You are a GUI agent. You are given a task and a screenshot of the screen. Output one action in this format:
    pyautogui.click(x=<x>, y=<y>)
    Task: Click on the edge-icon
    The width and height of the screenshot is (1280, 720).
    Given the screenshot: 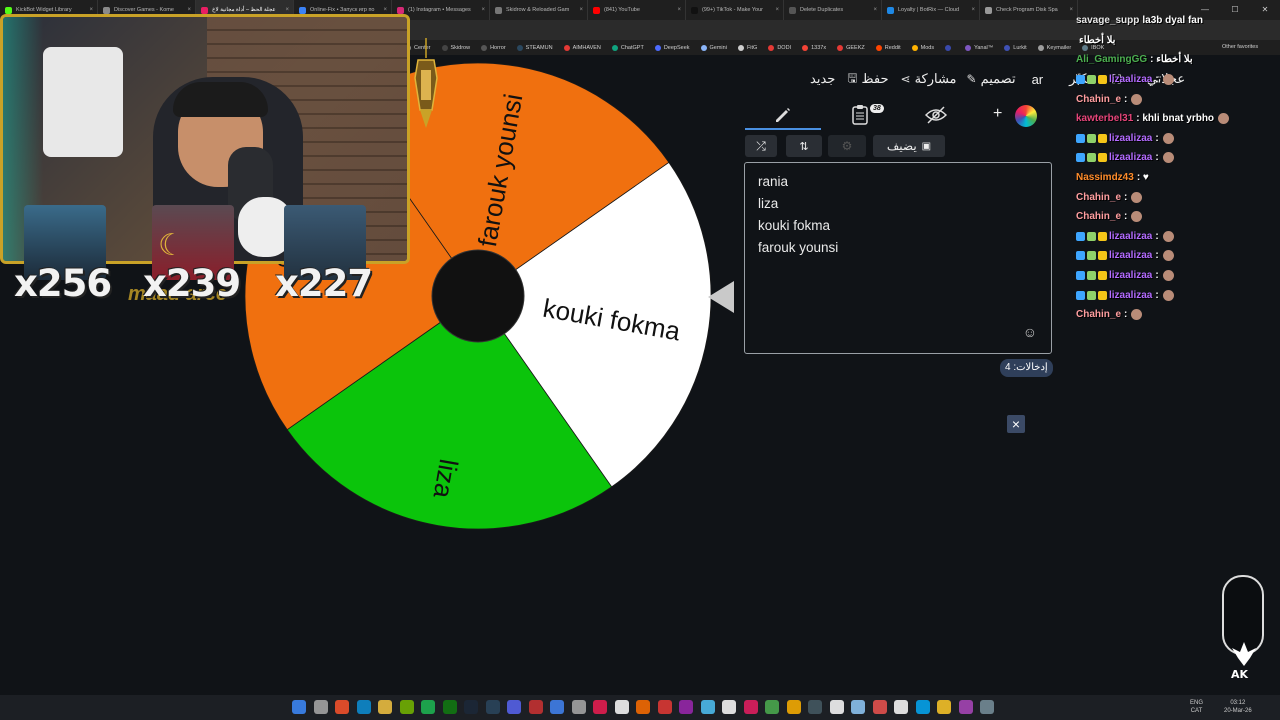 What is the action you would take?
    pyautogui.click(x=363, y=707)
    